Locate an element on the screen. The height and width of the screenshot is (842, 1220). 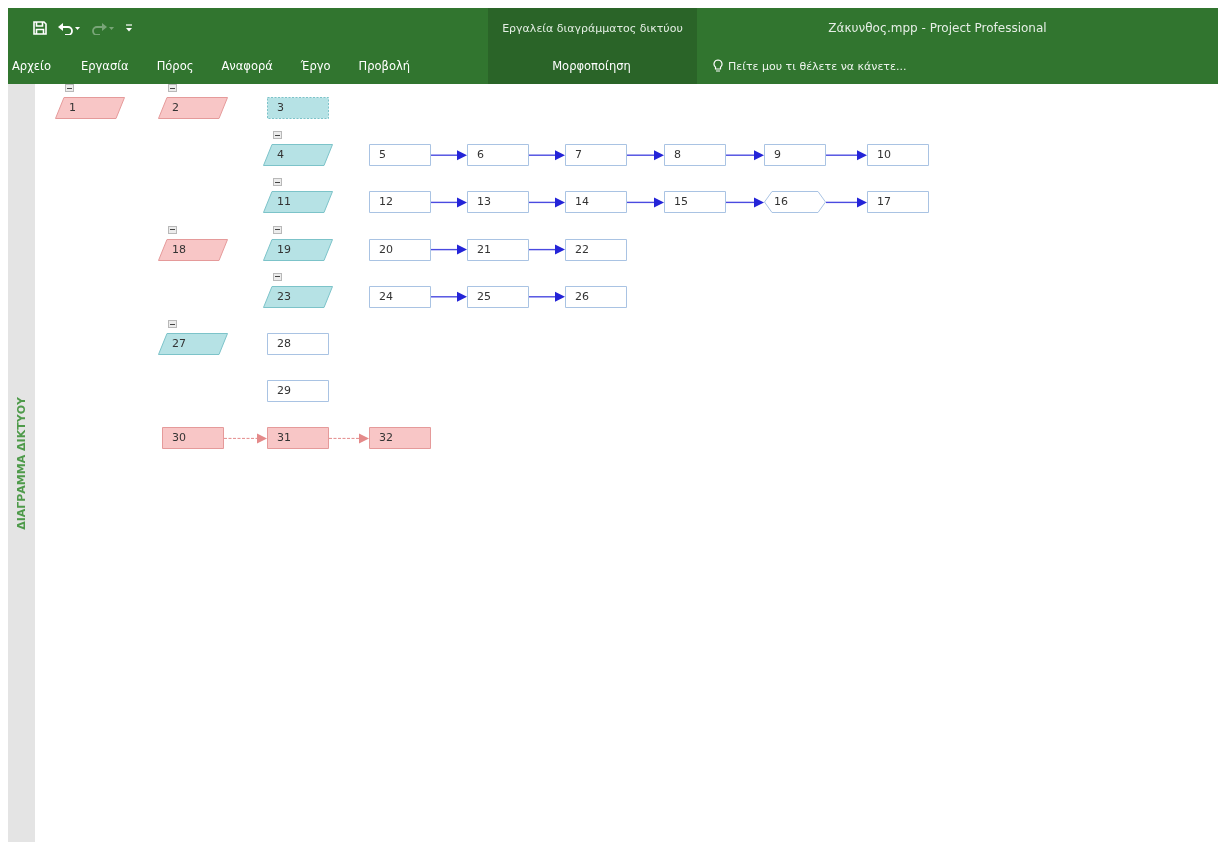
ribbon-tab: Προβολή is located at coordinates (385, 66).